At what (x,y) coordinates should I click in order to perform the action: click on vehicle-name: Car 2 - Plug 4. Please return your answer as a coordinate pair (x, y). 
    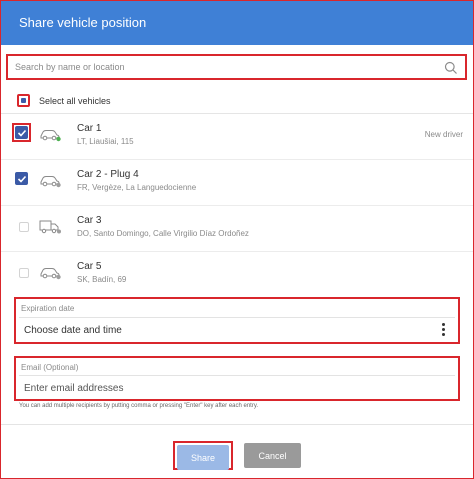
    Looking at the image, I should click on (108, 174).